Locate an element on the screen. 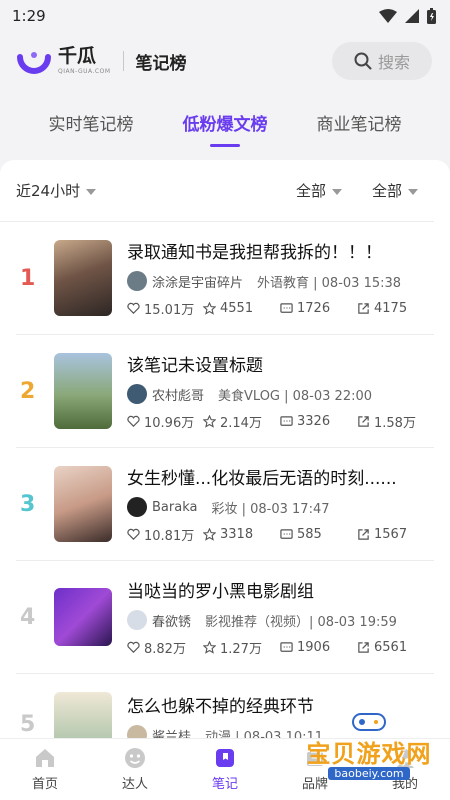  header-divider is located at coordinates (123, 61).